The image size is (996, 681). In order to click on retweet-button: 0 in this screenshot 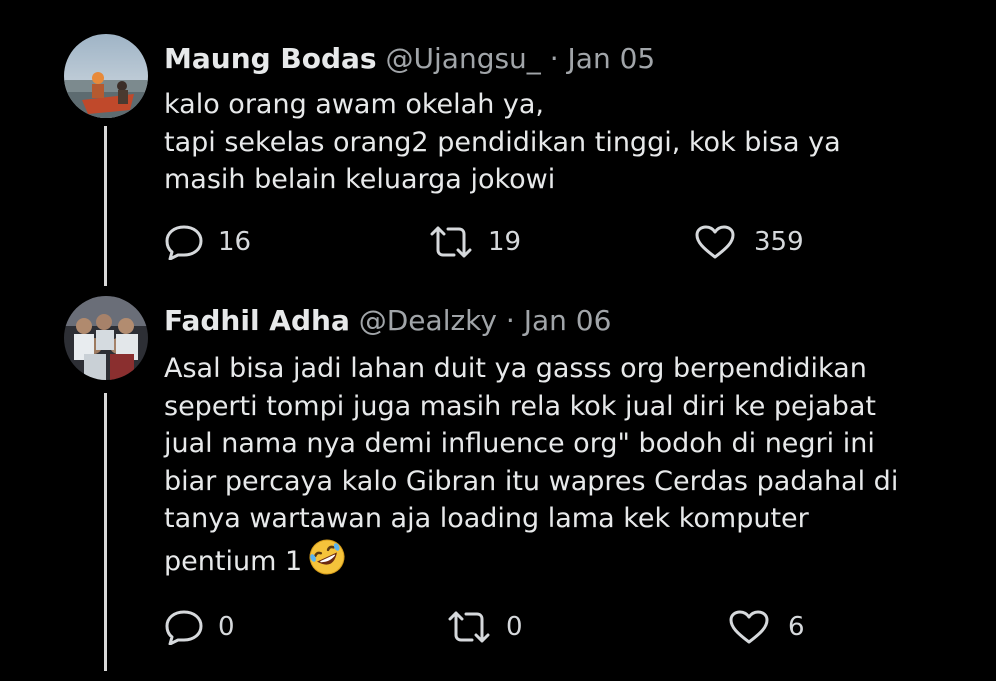, I will do `click(484, 627)`.